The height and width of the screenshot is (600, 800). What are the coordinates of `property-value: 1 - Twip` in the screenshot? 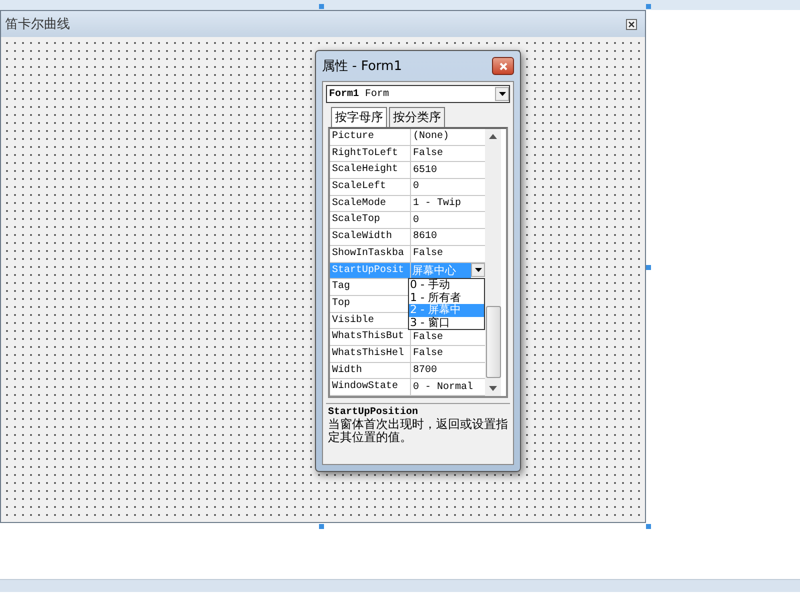 It's located at (436, 204).